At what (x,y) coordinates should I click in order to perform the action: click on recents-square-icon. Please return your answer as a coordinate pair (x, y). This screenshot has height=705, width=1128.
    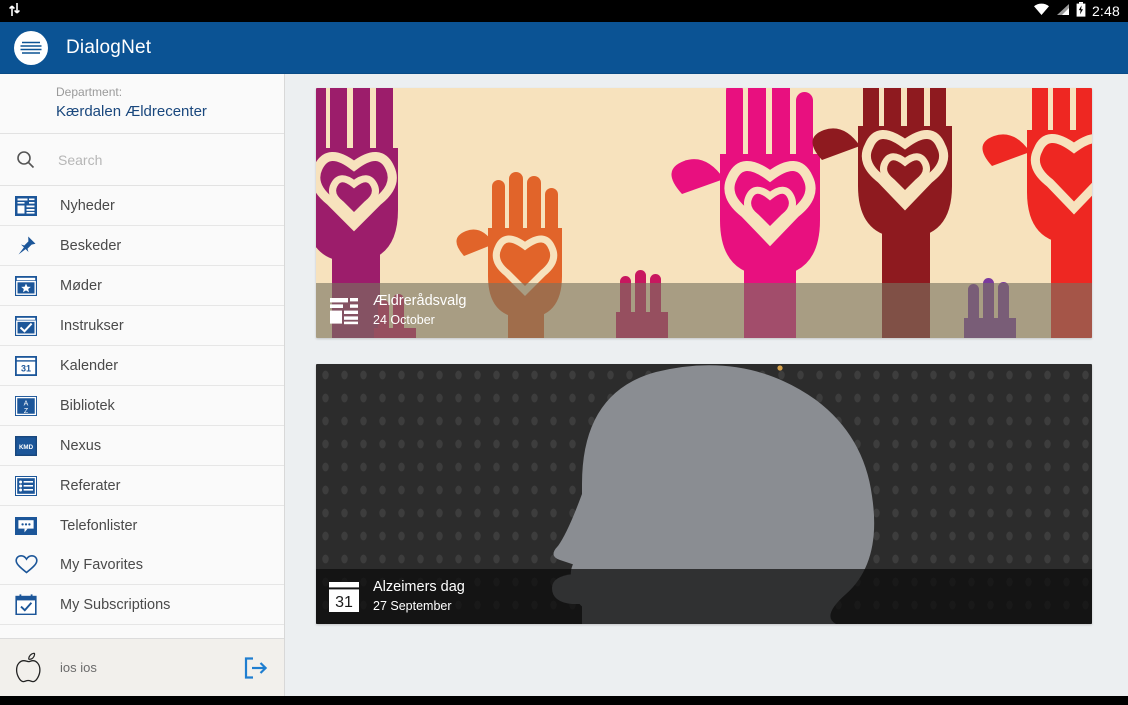
    Looking at the image, I should click on (742, 701).